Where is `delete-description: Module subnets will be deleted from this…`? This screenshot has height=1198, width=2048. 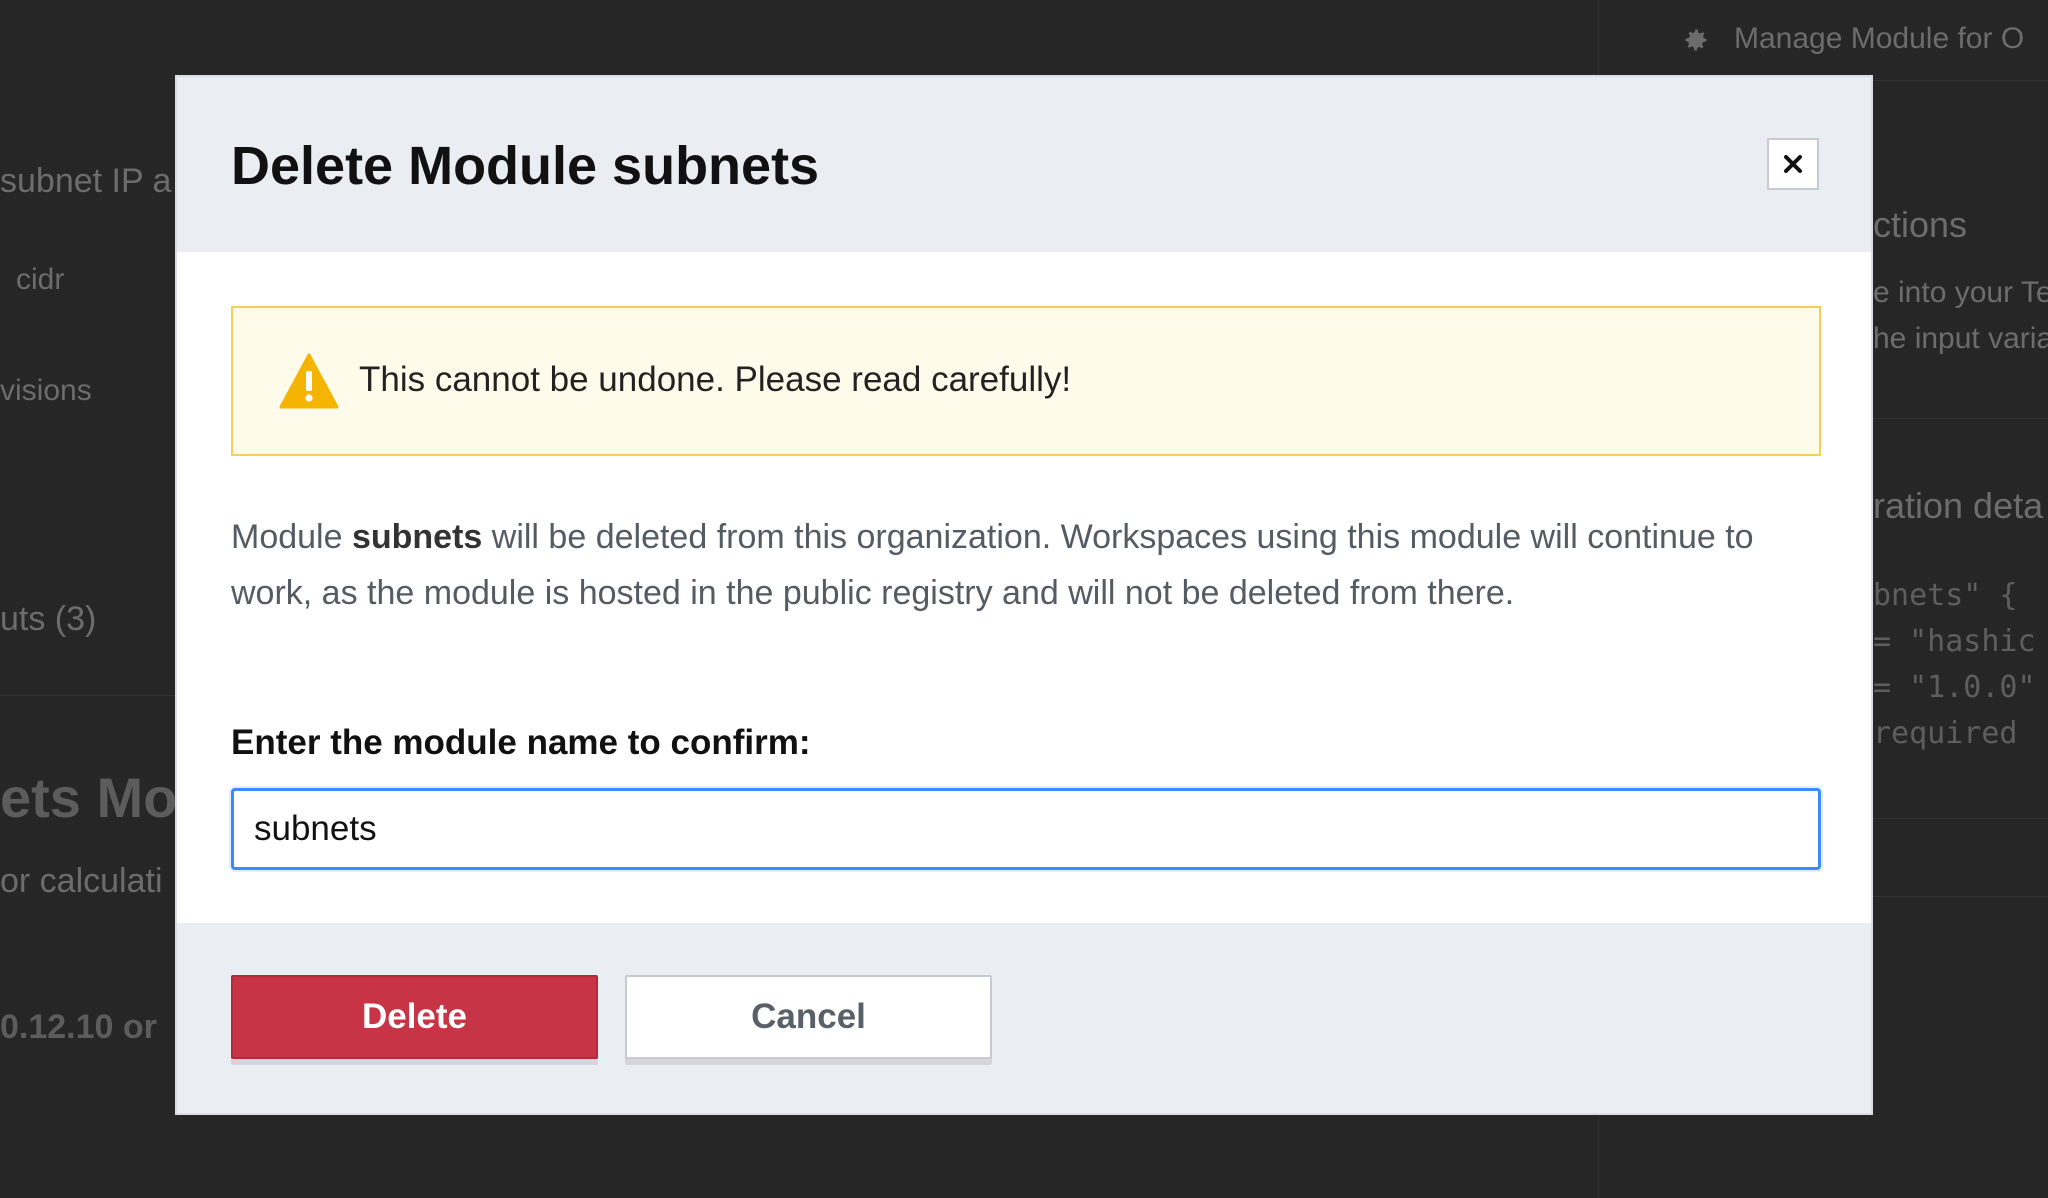
delete-description: Module subnets will be deleted from this… is located at coordinates (1026, 565).